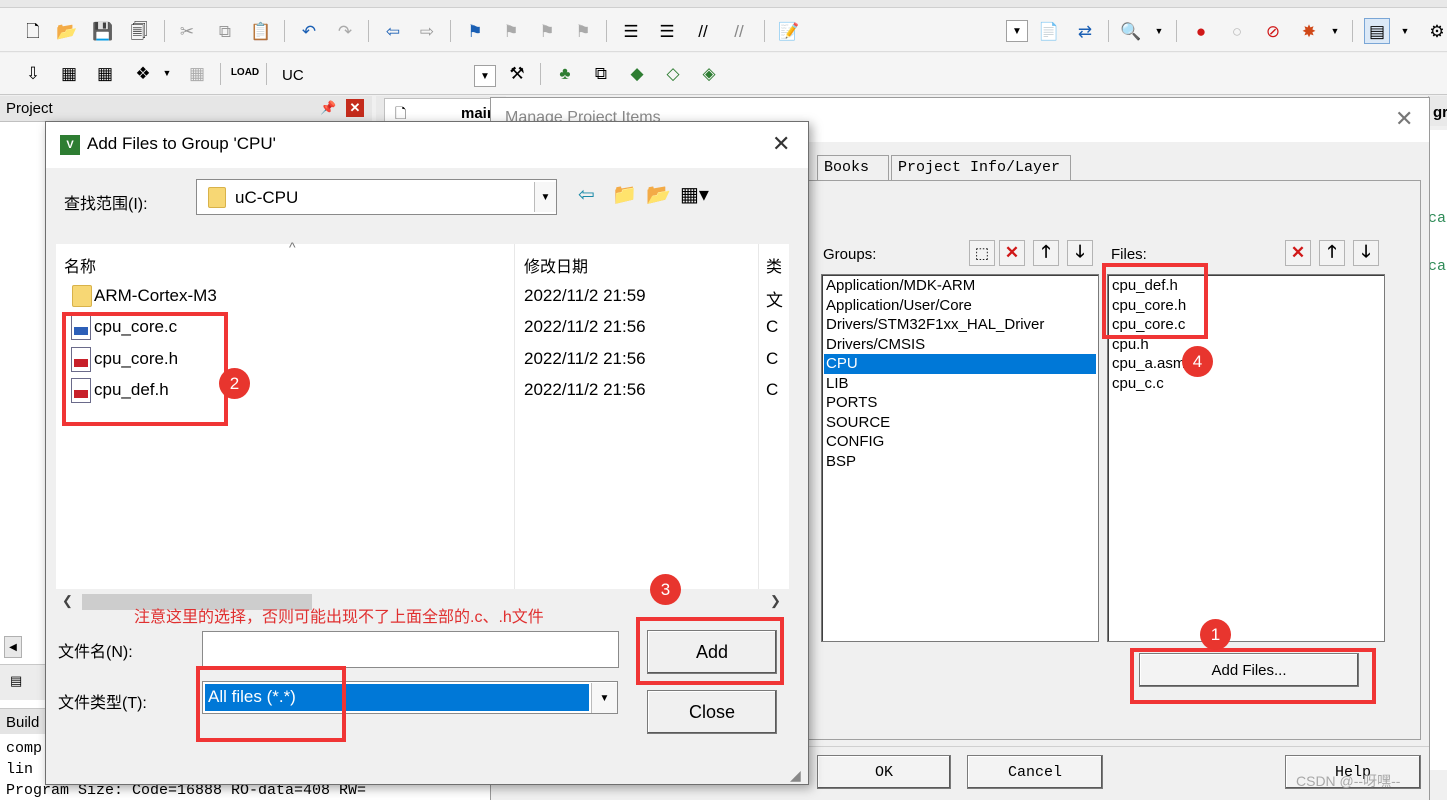 The image size is (1447, 800). What do you see at coordinates (197, 73) in the screenshot?
I see `stop-build-icon: ▦` at bounding box center [197, 73].